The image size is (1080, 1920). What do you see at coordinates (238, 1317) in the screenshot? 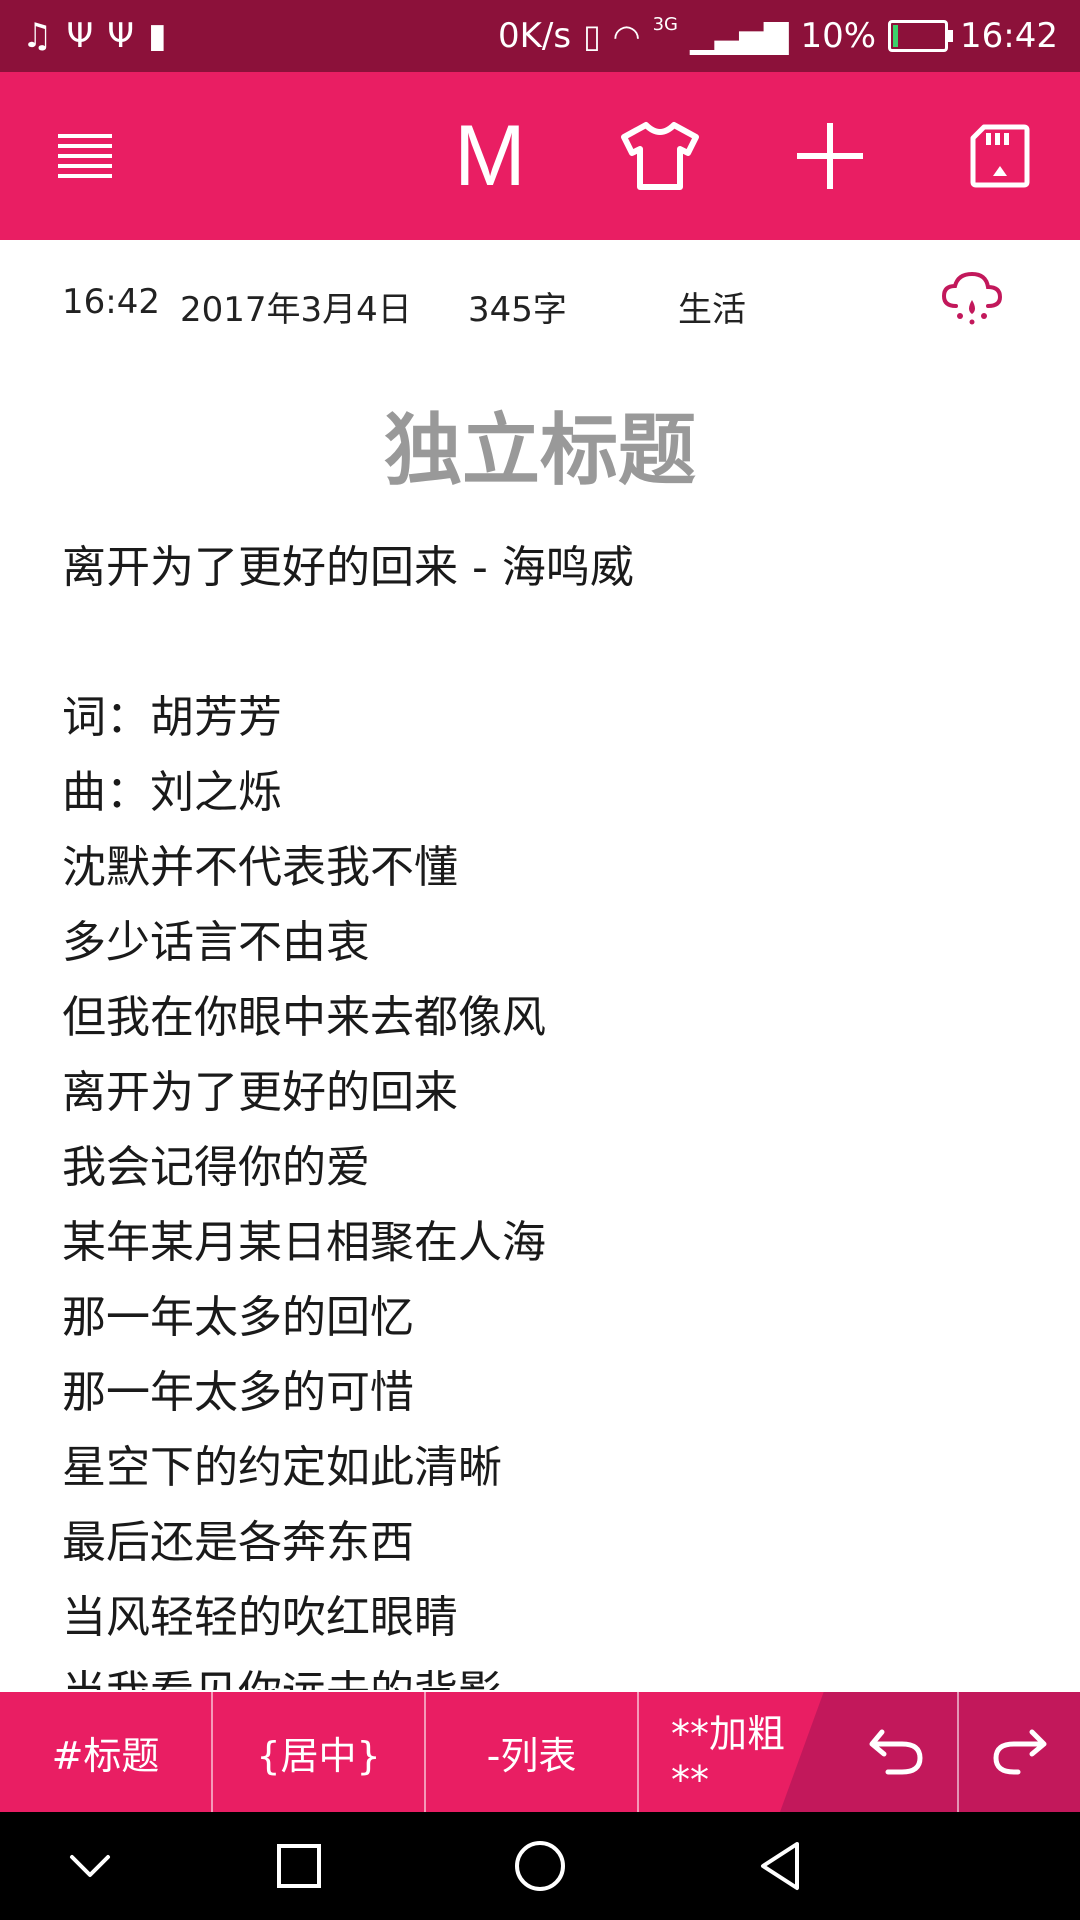
I see `note-line: 那一年太多的回忆` at bounding box center [238, 1317].